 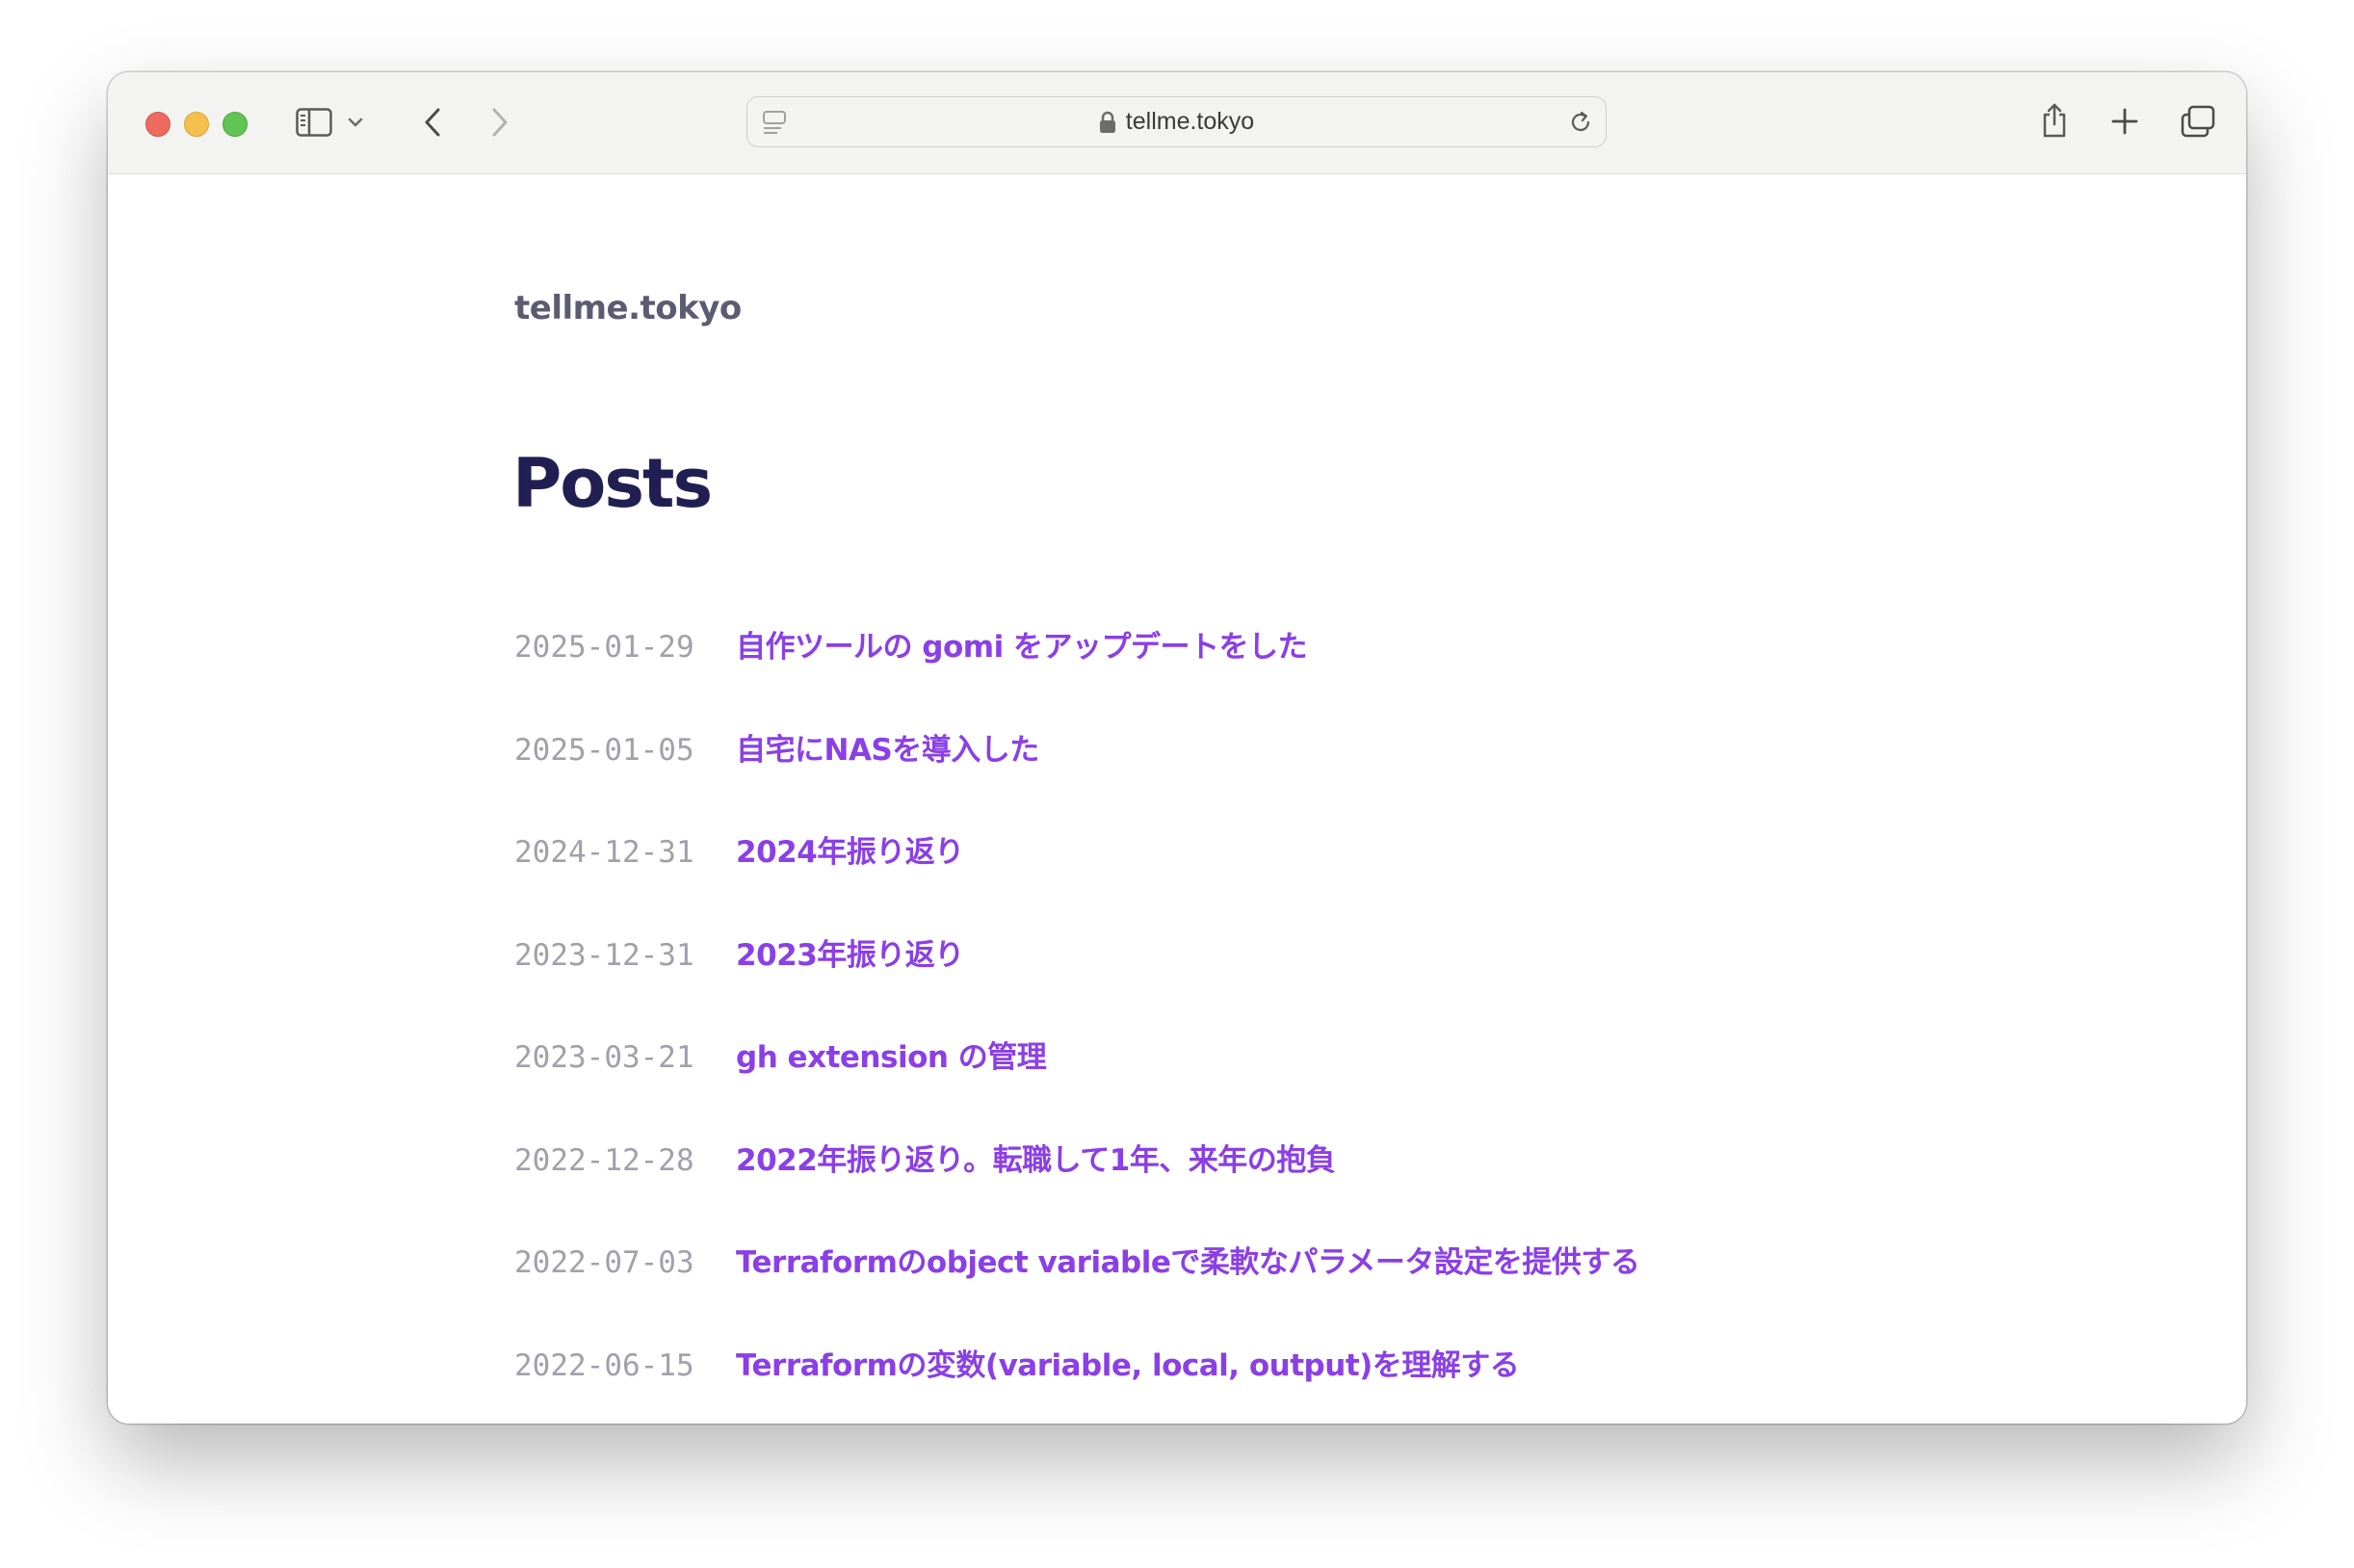 What do you see at coordinates (1190, 121) in the screenshot?
I see `address-text: tellme.tokyo` at bounding box center [1190, 121].